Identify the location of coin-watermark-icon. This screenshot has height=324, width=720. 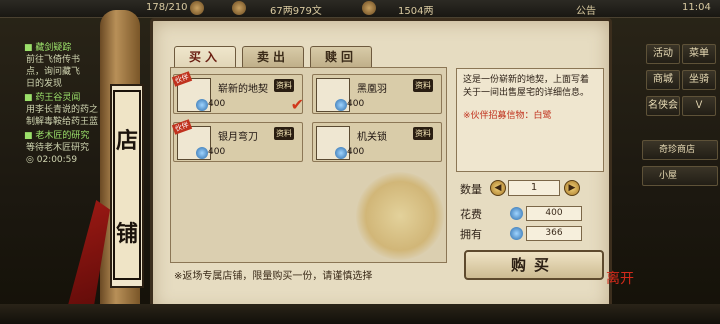
(400, 216).